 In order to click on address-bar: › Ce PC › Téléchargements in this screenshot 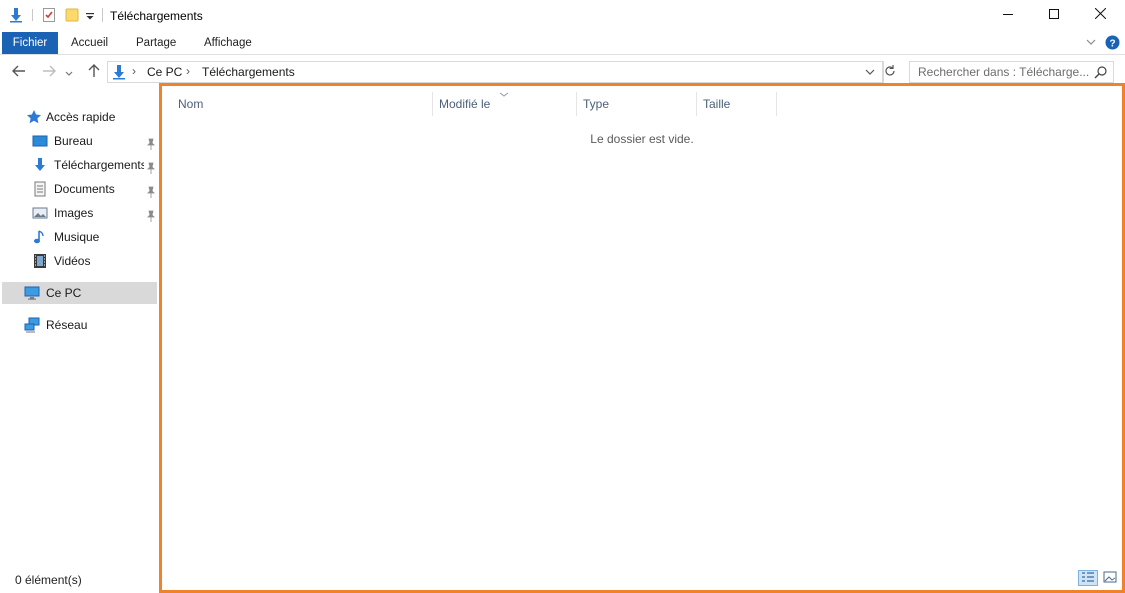, I will do `click(495, 72)`.